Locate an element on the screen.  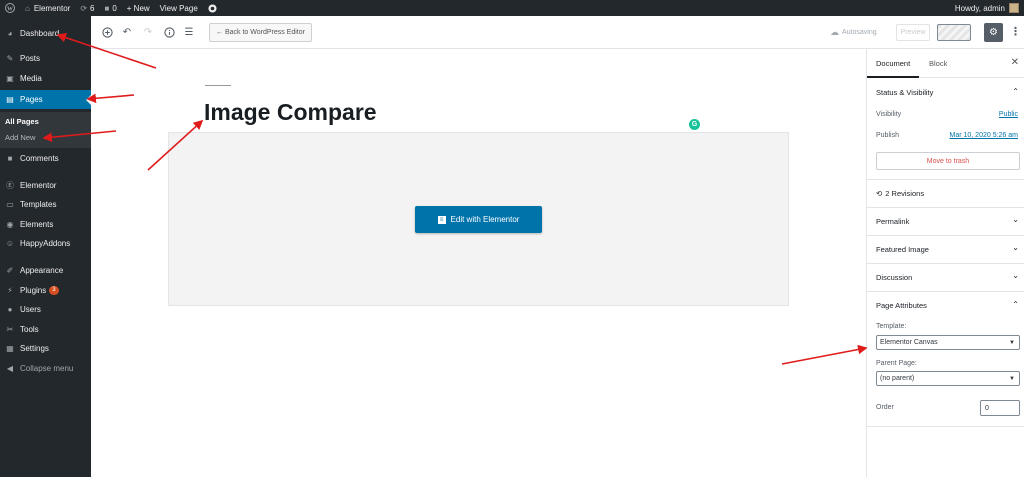
template-select: Elementor Canvas ▼ is located at coordinates (948, 342).